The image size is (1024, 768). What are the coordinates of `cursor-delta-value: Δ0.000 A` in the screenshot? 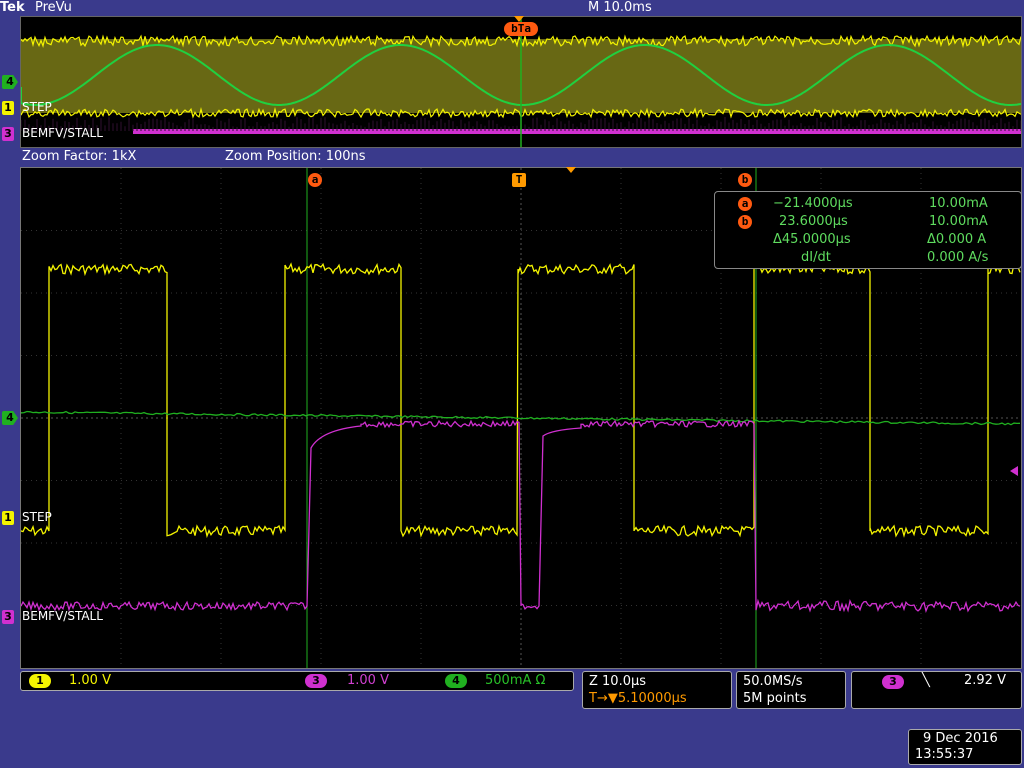 It's located at (957, 239).